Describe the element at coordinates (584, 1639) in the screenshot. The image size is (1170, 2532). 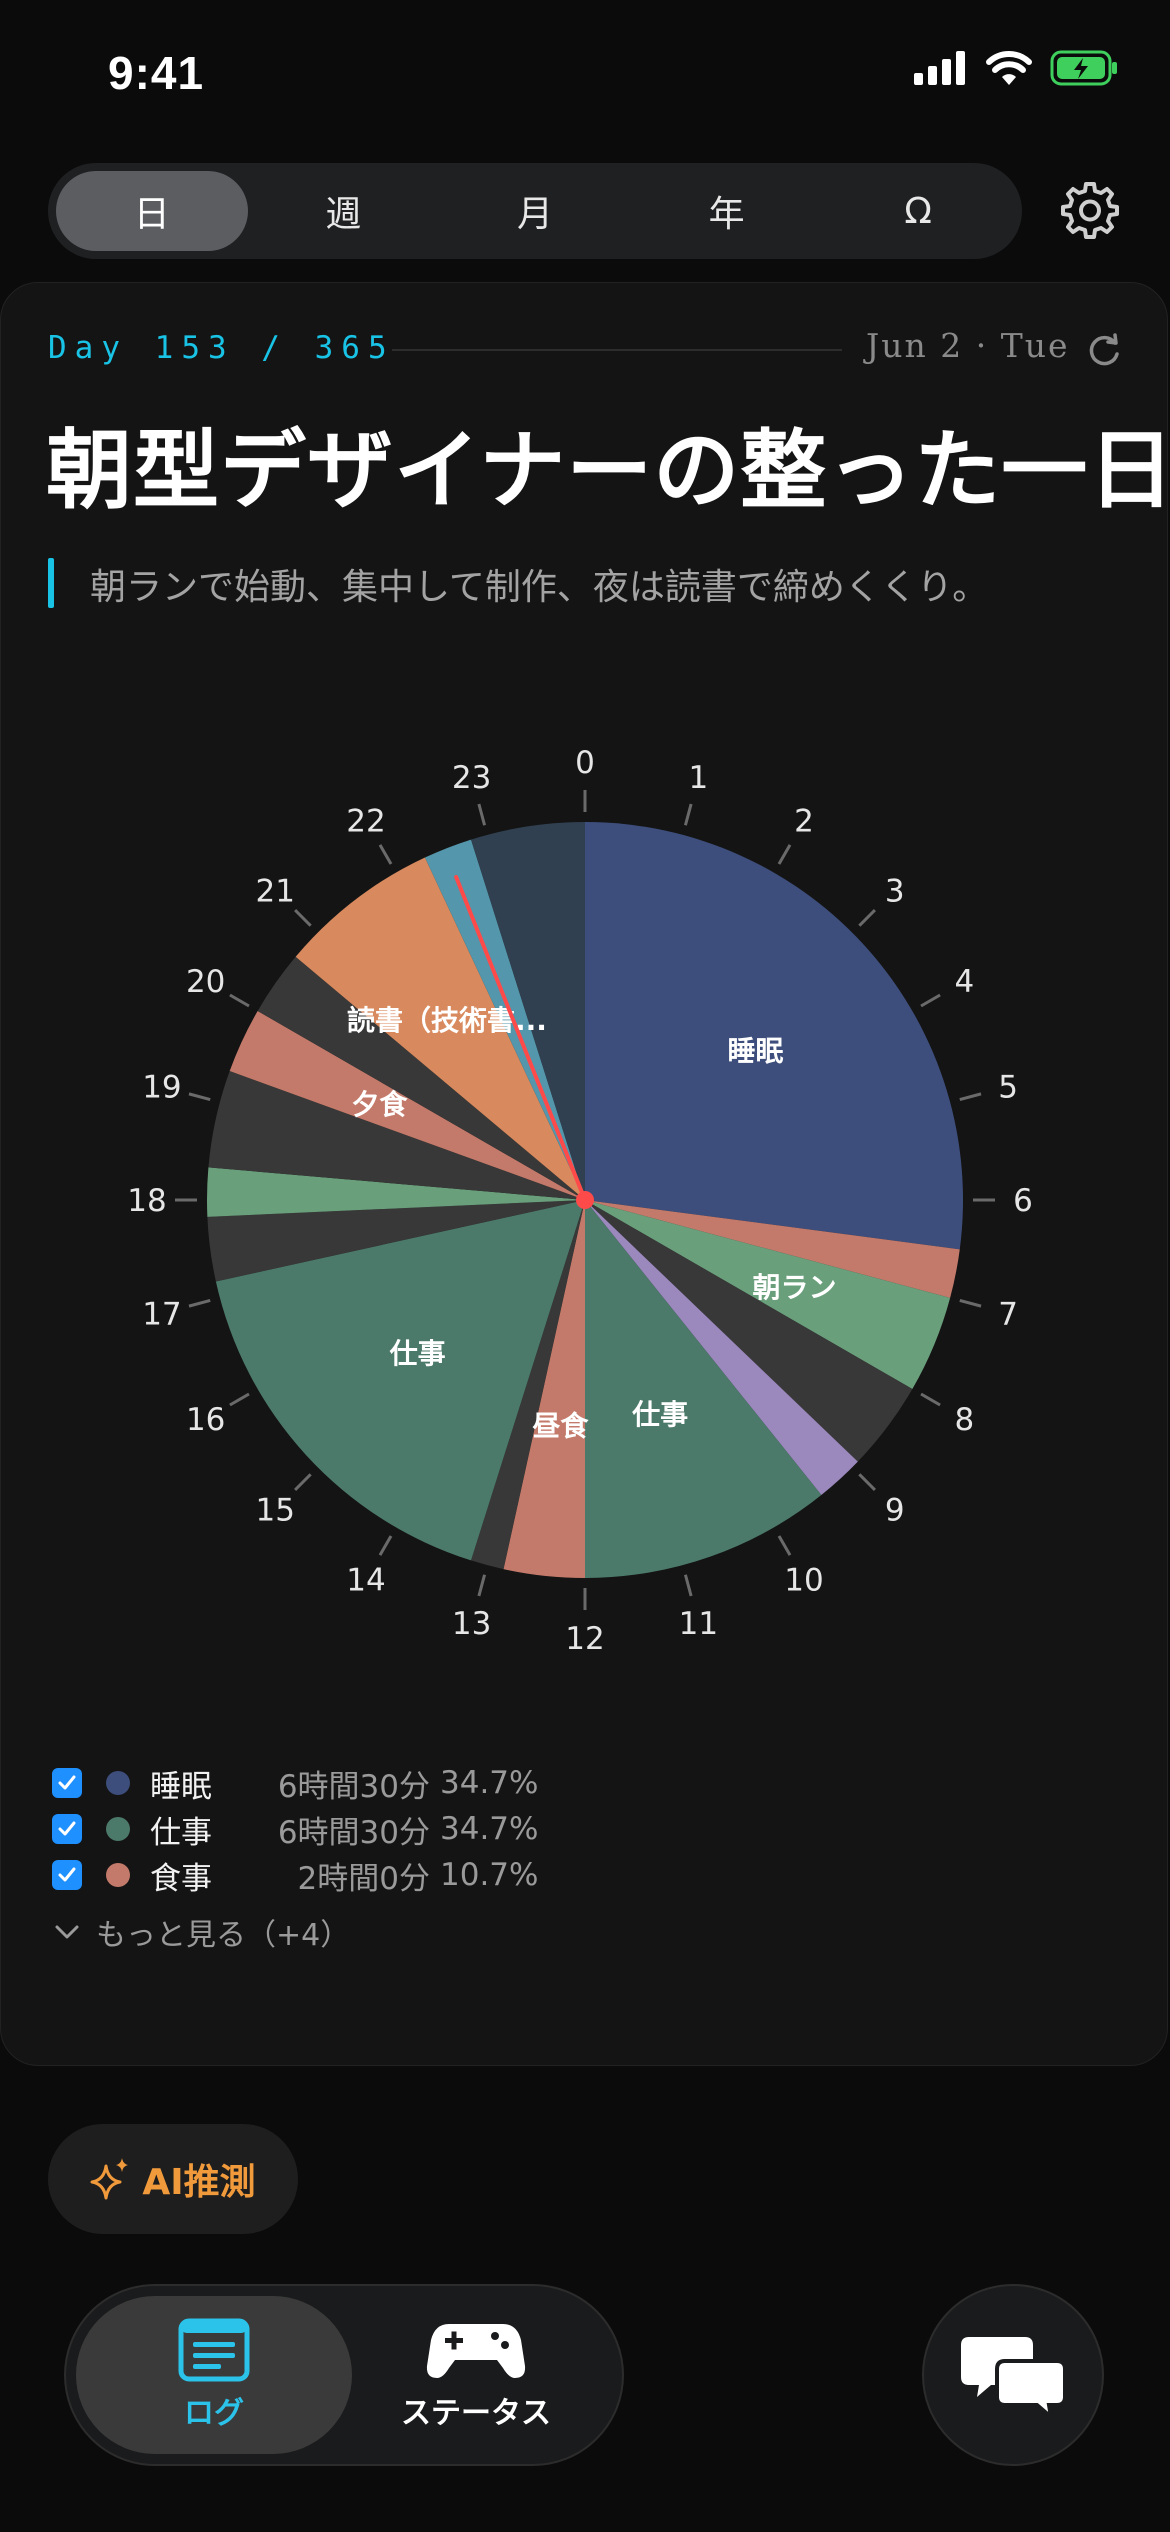
I see `hour-label: 12` at that location.